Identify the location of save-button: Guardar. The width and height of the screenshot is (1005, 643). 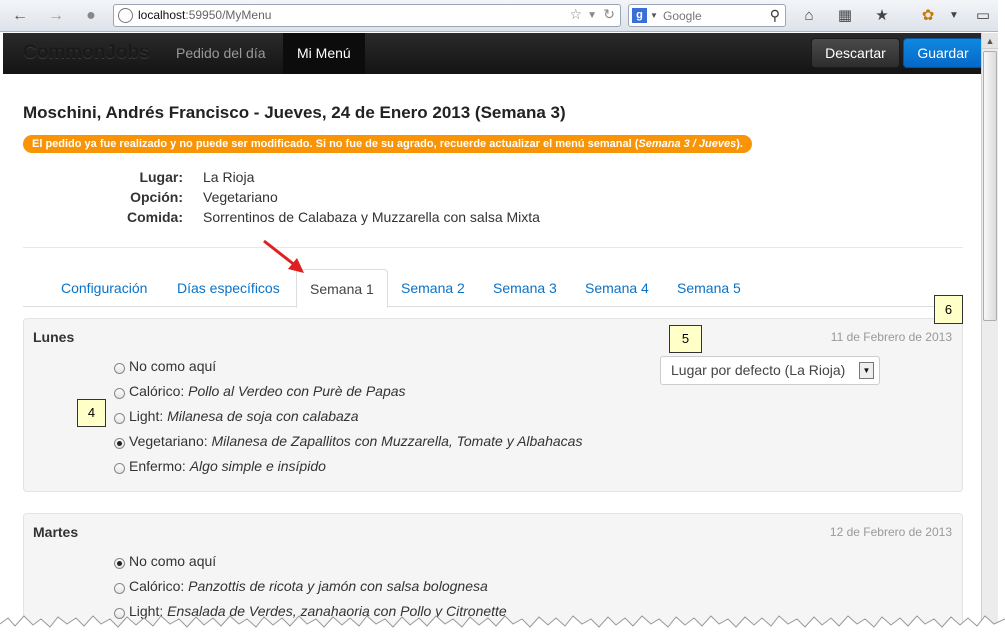
(943, 53).